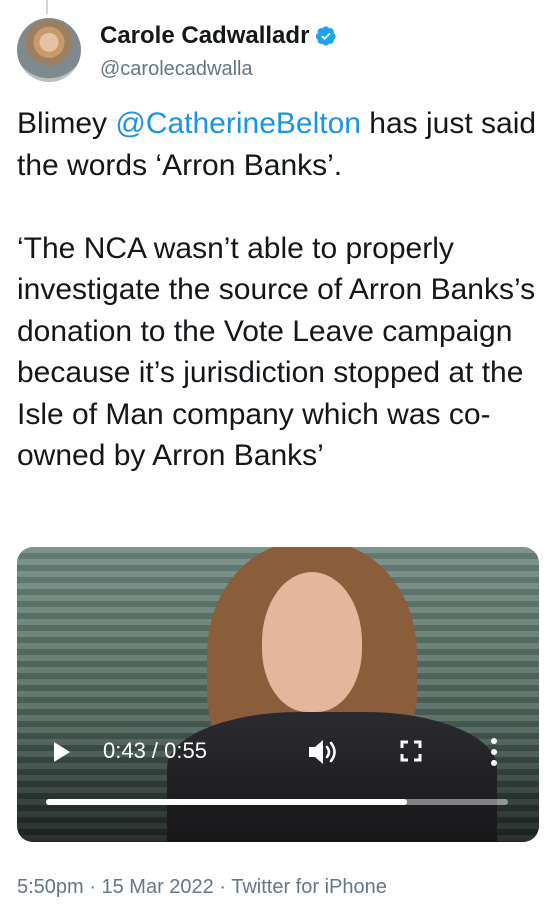  I want to click on fullscreen-icon, so click(411, 751).